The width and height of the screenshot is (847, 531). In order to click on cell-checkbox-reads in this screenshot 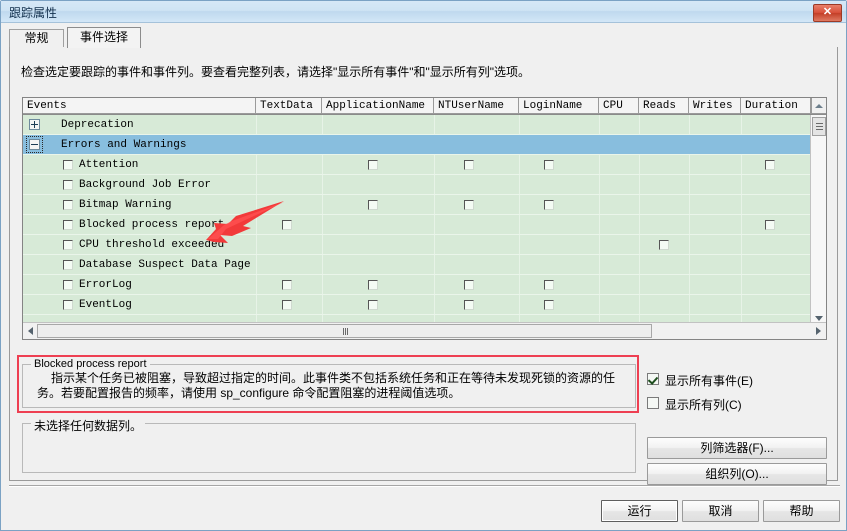, I will do `click(664, 245)`.